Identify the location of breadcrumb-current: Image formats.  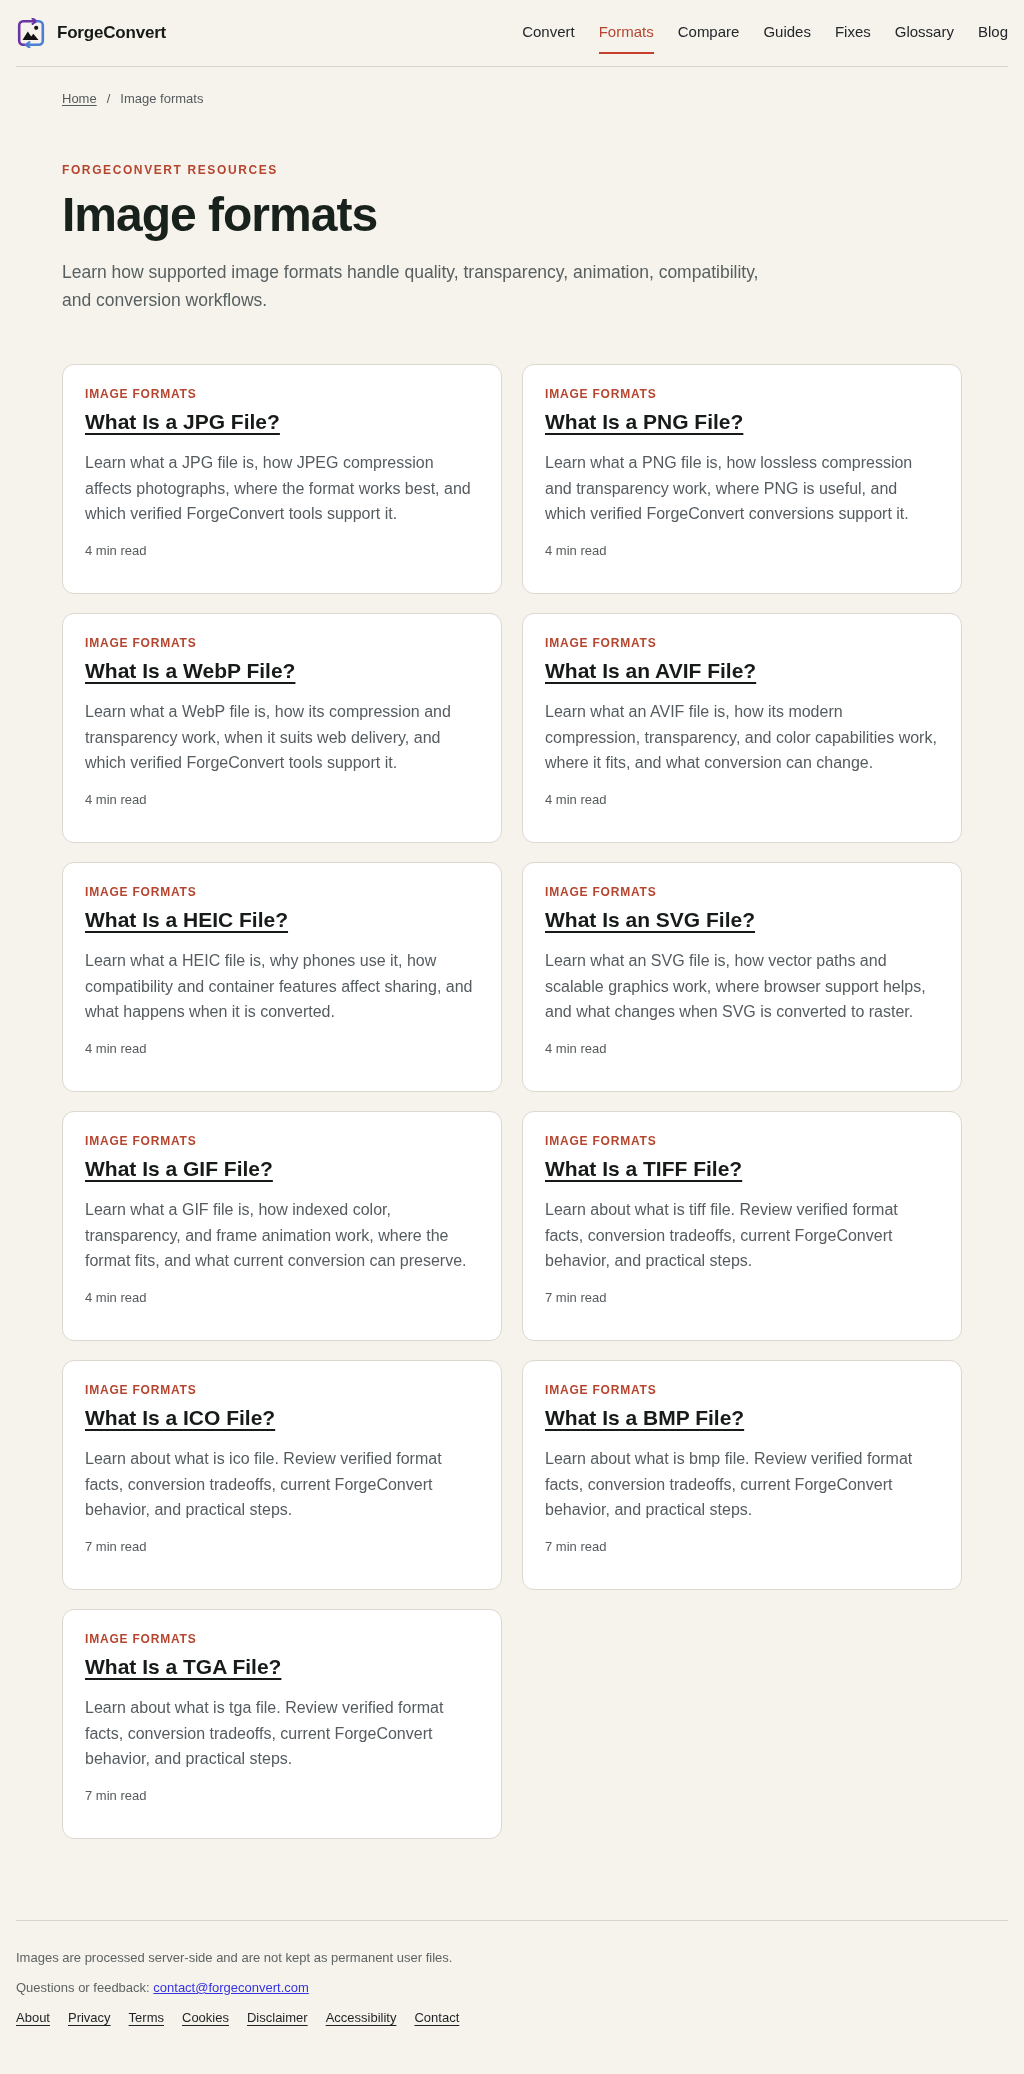
(162, 99).